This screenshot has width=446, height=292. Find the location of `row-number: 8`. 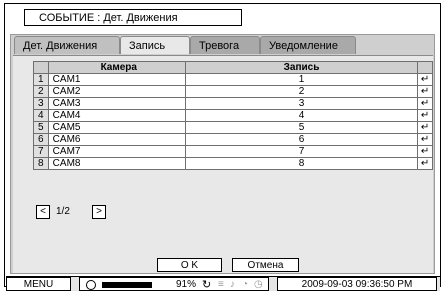

row-number: 8 is located at coordinates (41, 163).